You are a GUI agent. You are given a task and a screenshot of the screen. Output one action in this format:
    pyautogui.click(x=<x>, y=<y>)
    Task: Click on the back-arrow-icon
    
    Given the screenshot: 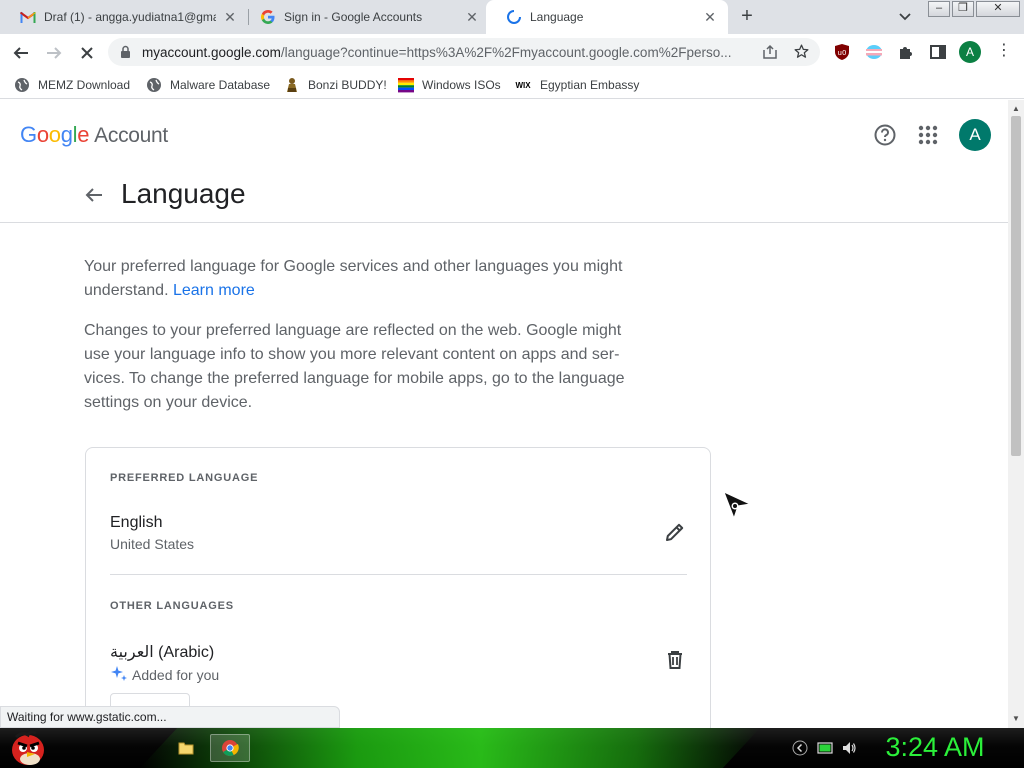 What is the action you would take?
    pyautogui.click(x=20, y=53)
    